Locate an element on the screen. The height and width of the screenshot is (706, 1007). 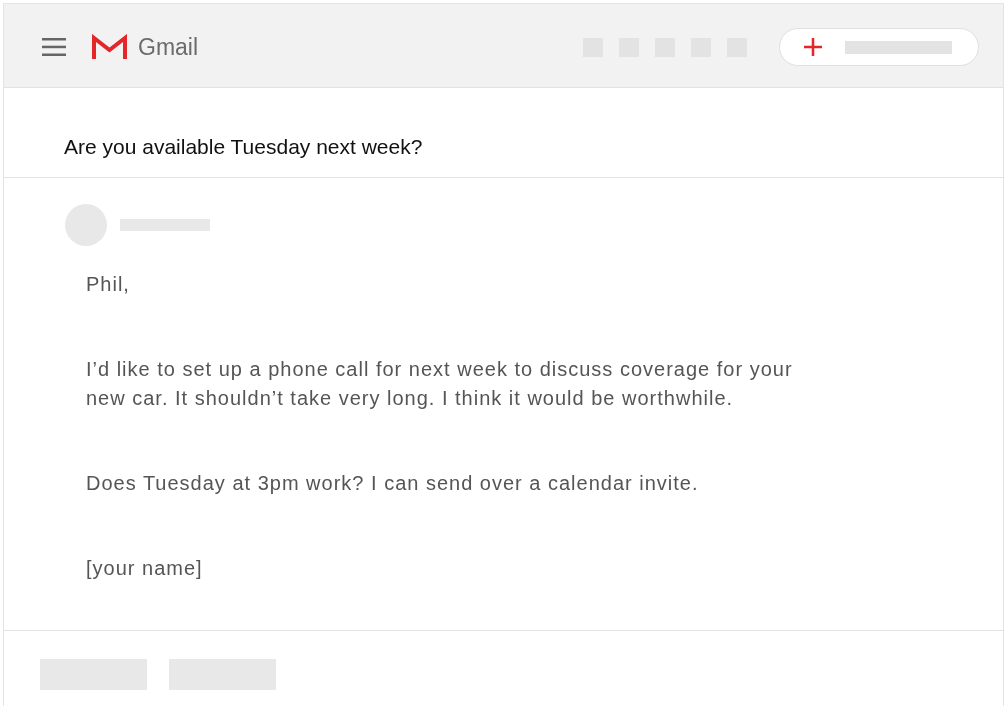
plus-icon is located at coordinates (813, 47).